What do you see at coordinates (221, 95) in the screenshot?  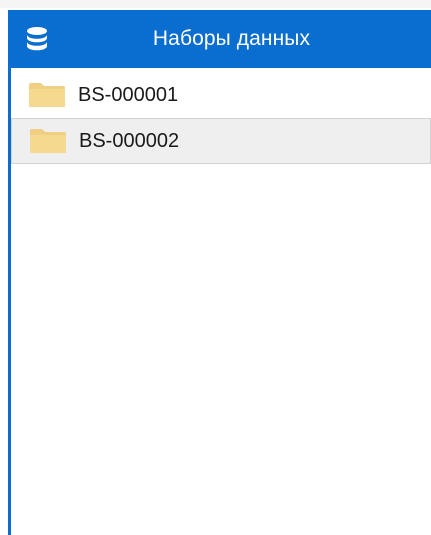 I see `dataset-item: BS-000001` at bounding box center [221, 95].